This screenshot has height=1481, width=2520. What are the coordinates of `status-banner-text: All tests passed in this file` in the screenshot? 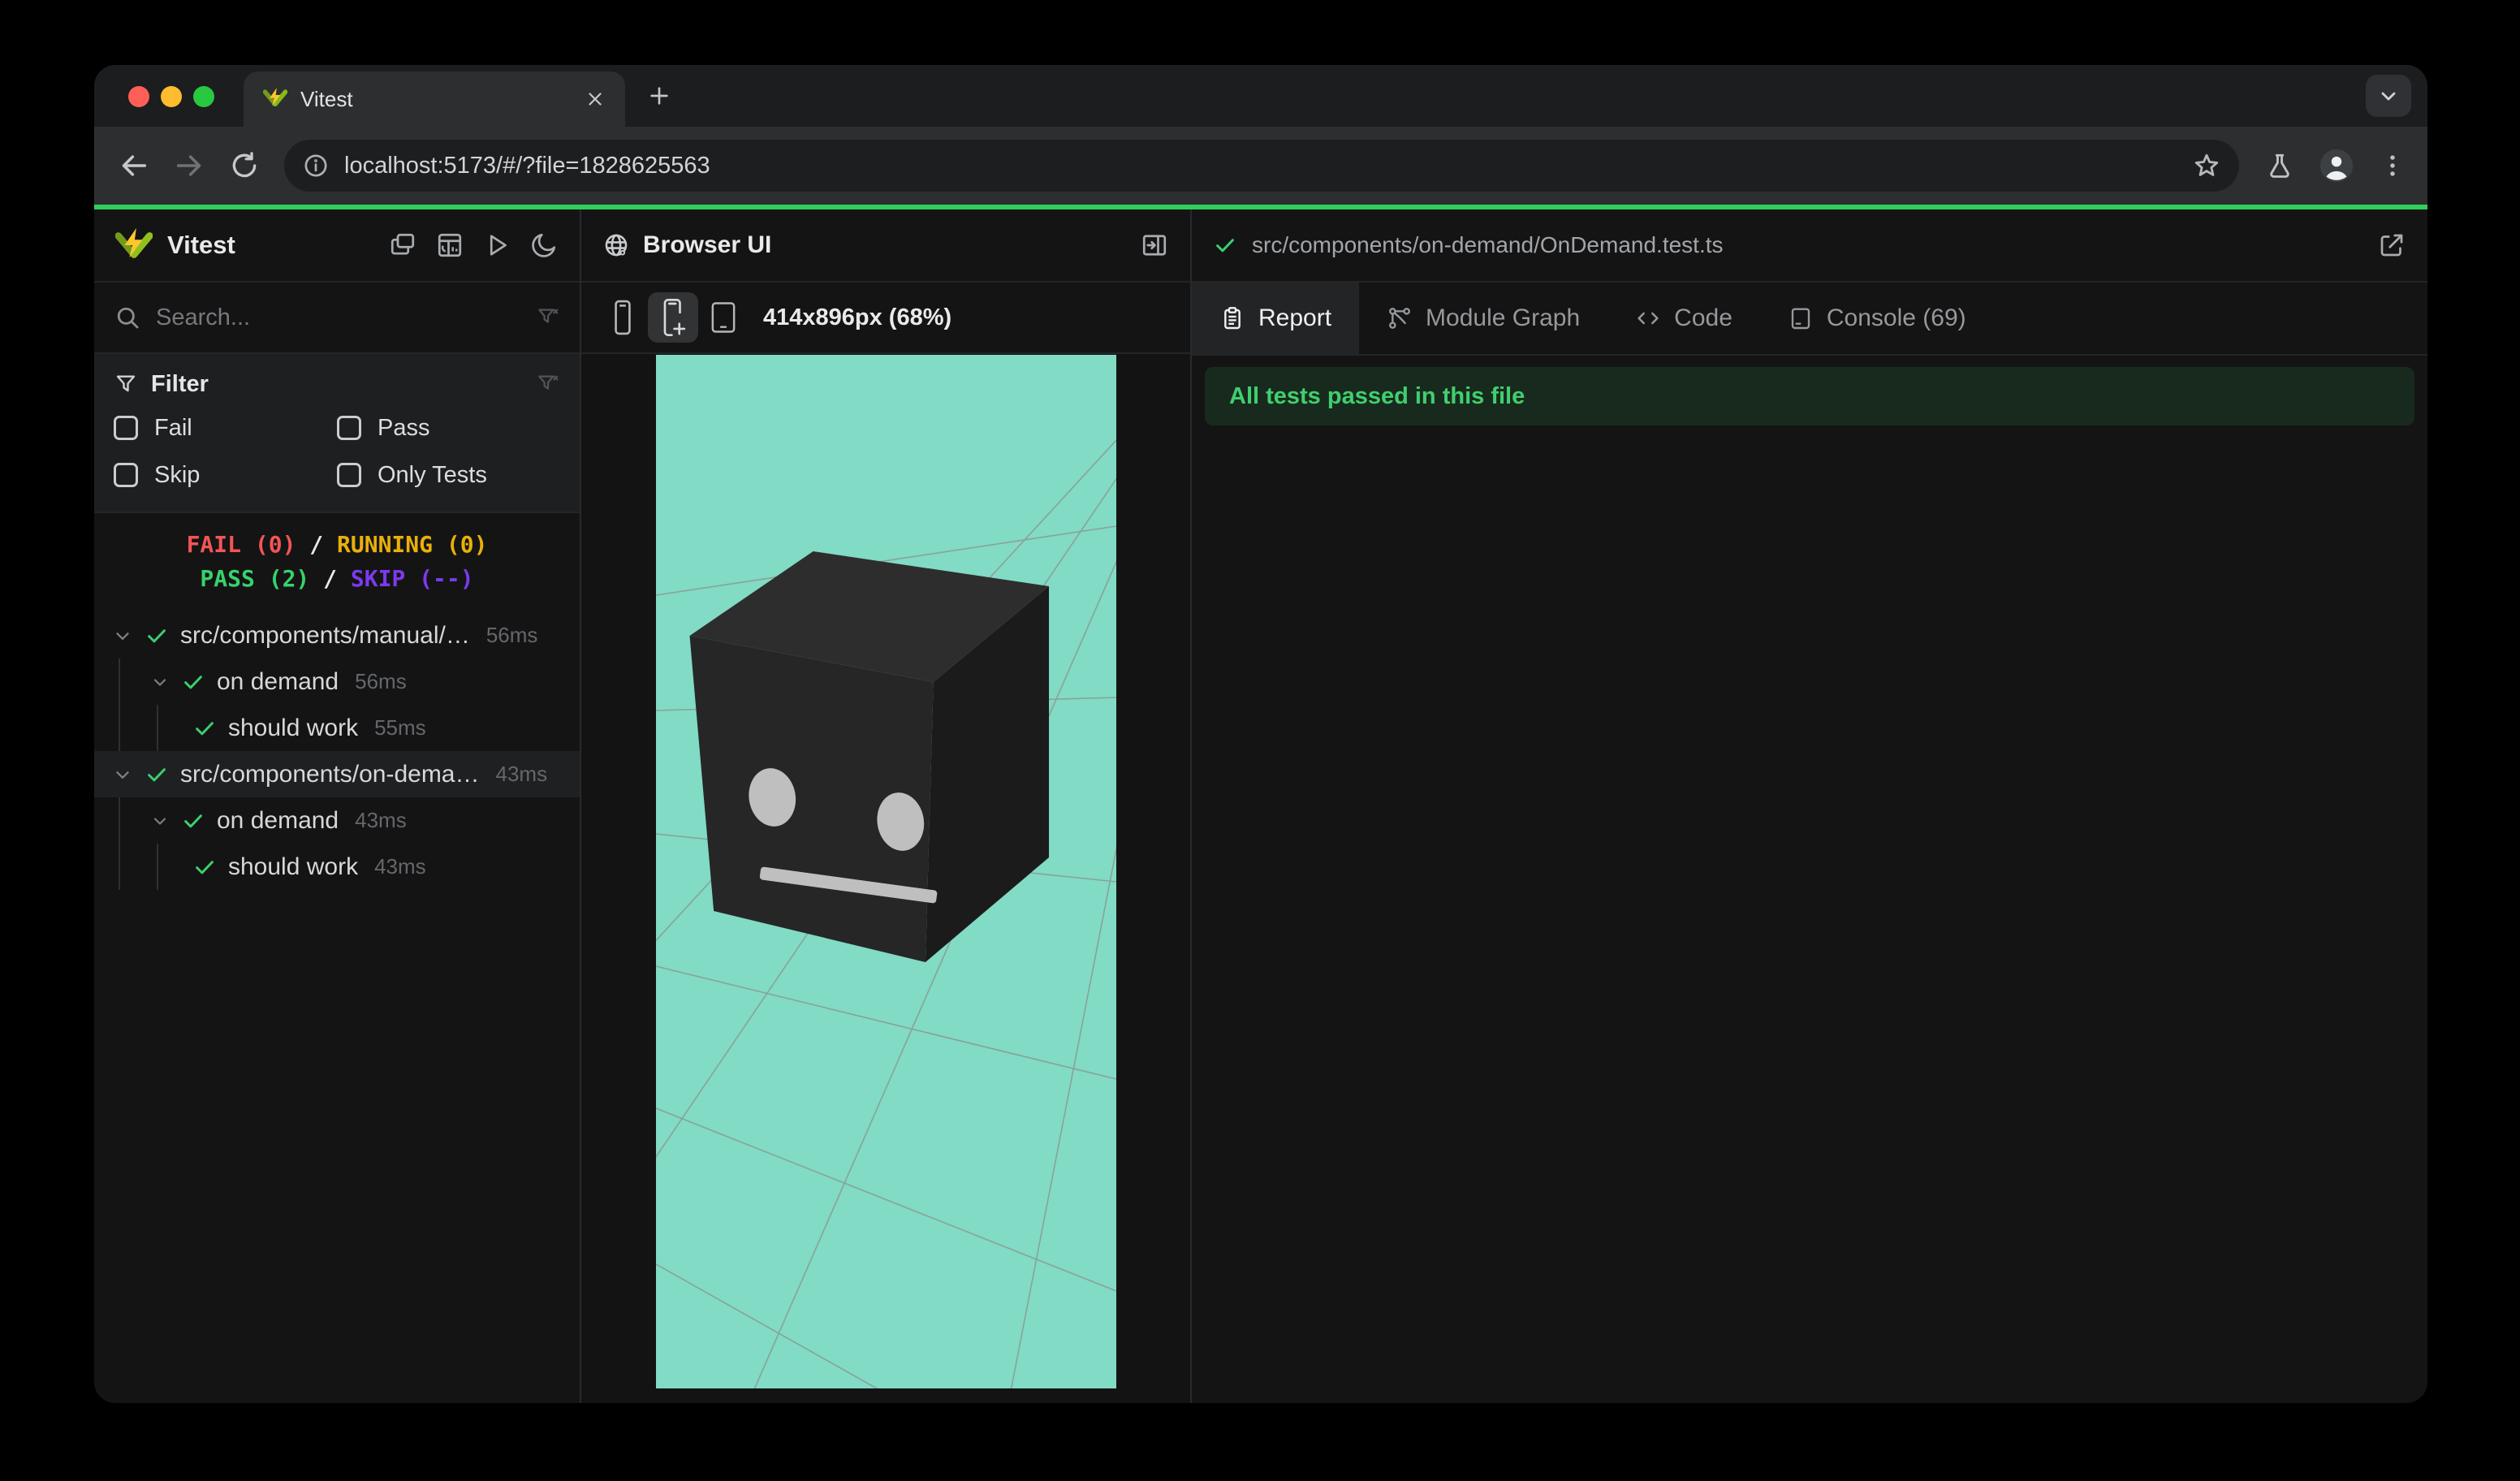 It's located at (1377, 396).